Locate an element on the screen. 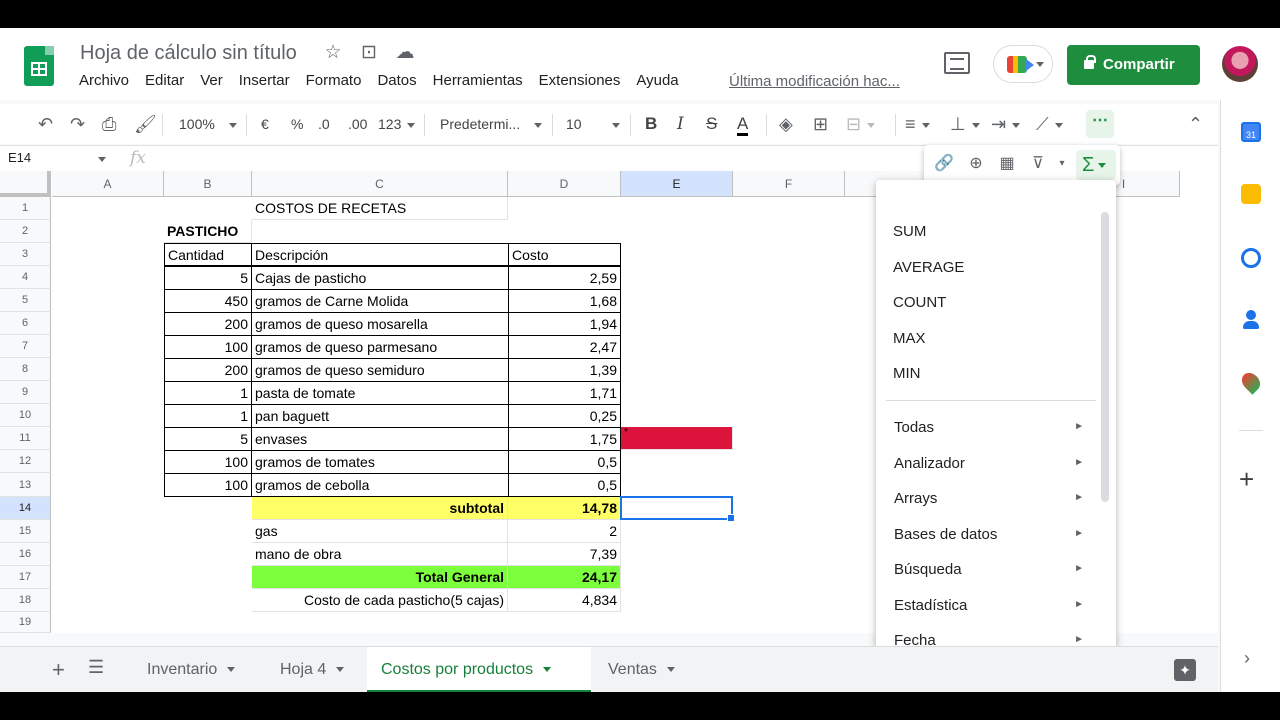 Image resolution: width=1280 pixels, height=720 pixels. cell-d17: 24,17 is located at coordinates (564, 577).